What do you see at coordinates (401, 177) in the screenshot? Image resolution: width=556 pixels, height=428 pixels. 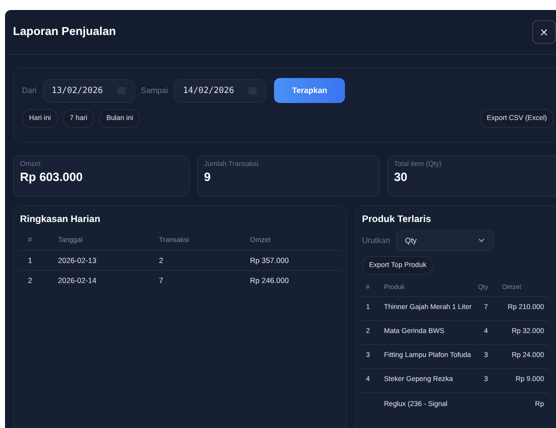 I see `stat-value: 30` at bounding box center [401, 177].